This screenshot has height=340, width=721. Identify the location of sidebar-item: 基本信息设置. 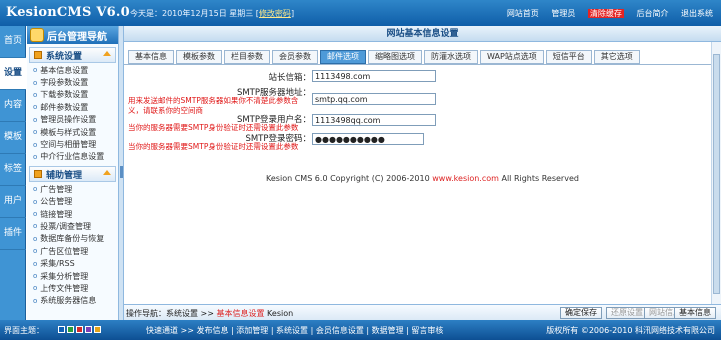
(72, 70).